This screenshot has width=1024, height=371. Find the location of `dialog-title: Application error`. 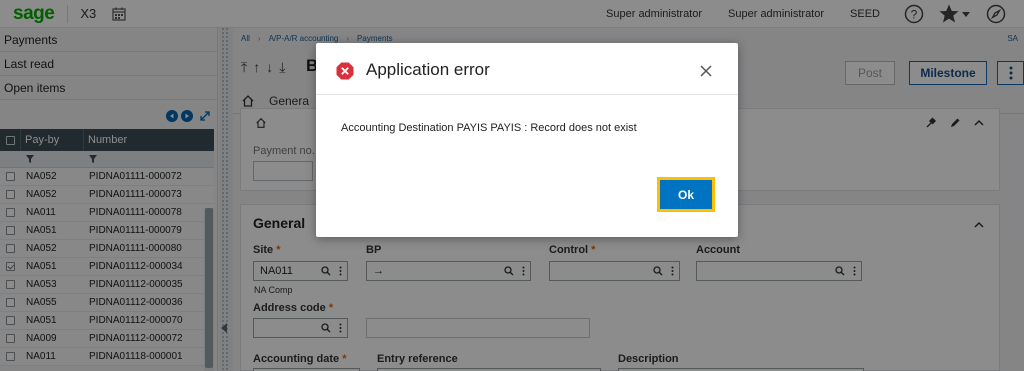

dialog-title: Application error is located at coordinates (428, 69).